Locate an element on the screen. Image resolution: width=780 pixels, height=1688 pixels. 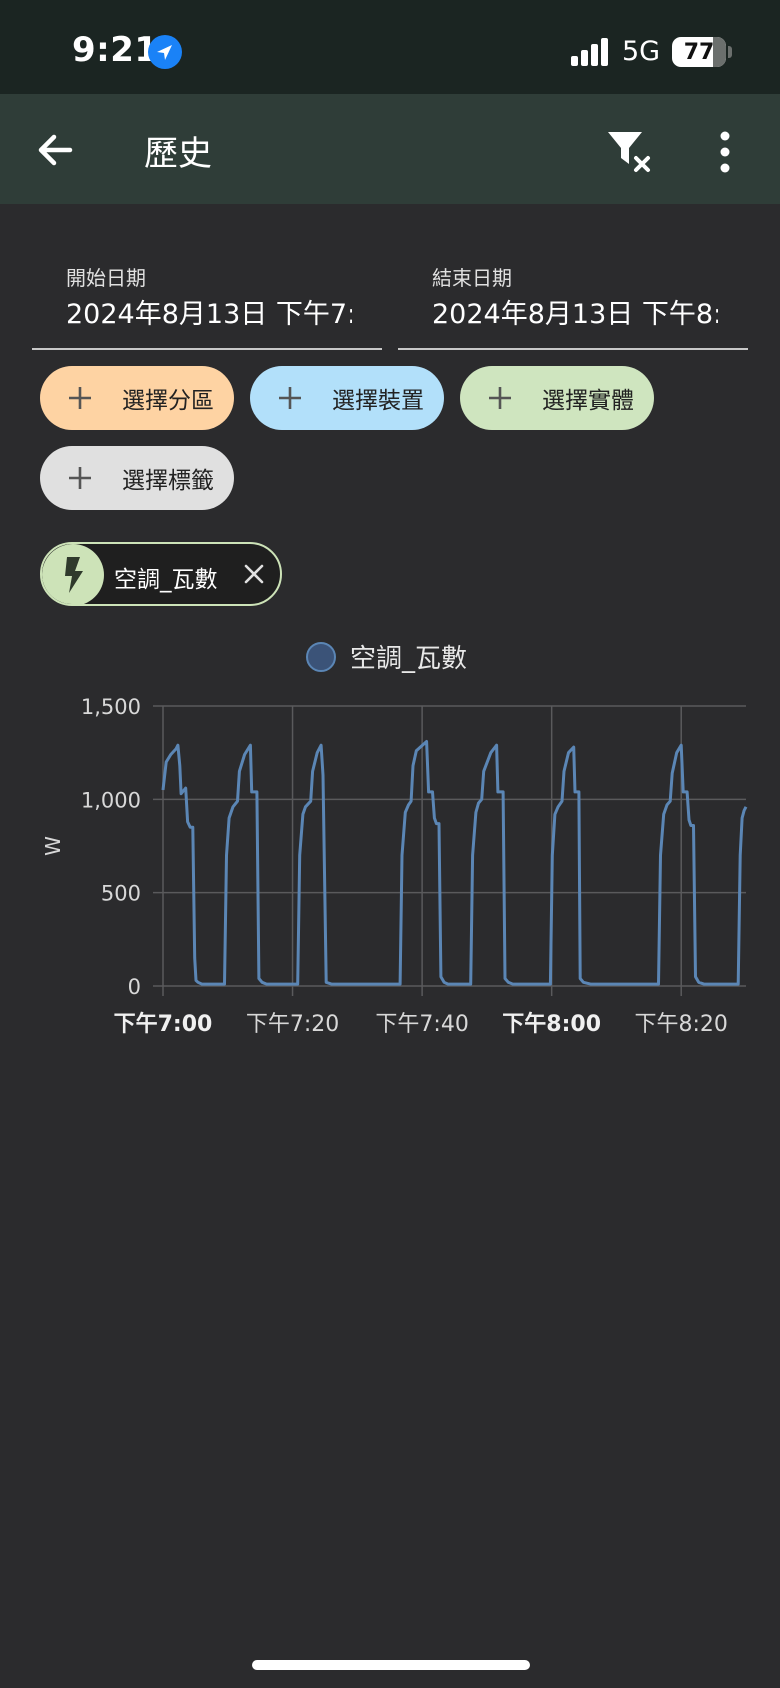
x-tick-label: 下午8:20 is located at coordinates (681, 1024).